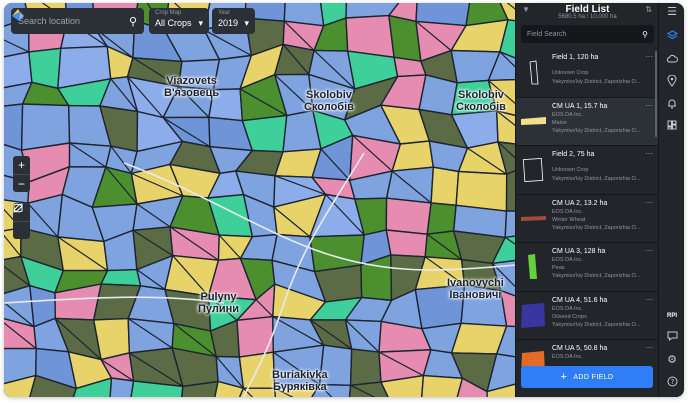  I want to click on zoom-controls: + −, so click(21, 174).